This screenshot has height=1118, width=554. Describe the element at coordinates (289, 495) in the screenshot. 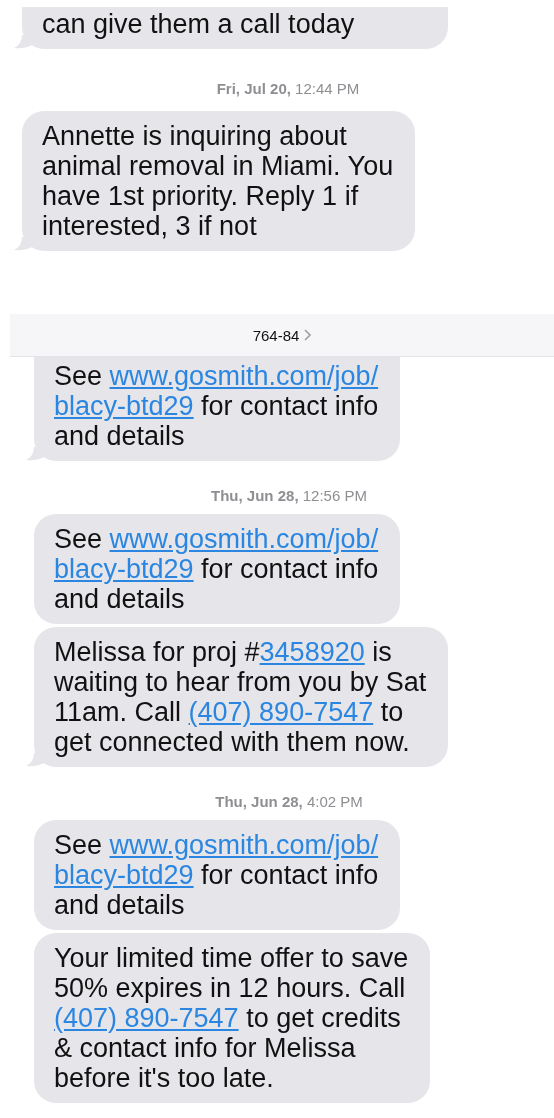

I see `timestamp: Thu, Jun 28, 12:56 PM` at that location.